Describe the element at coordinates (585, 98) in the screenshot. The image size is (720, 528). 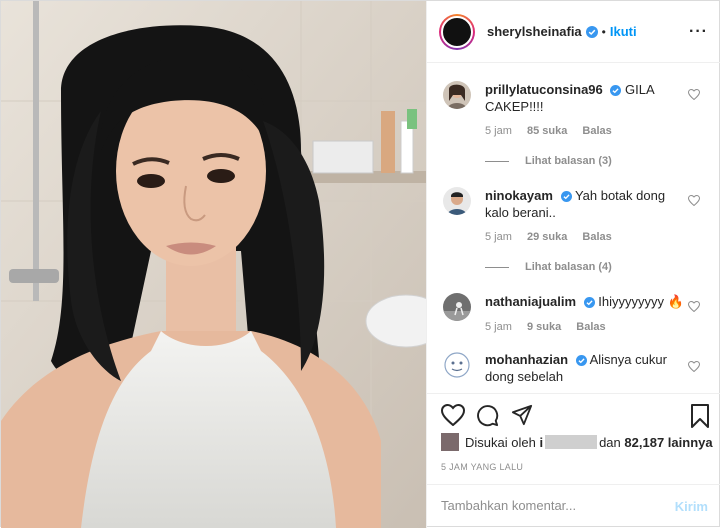
I see `comment-body: prillylatuconsina96 GILA CAKEP!!!!` at that location.